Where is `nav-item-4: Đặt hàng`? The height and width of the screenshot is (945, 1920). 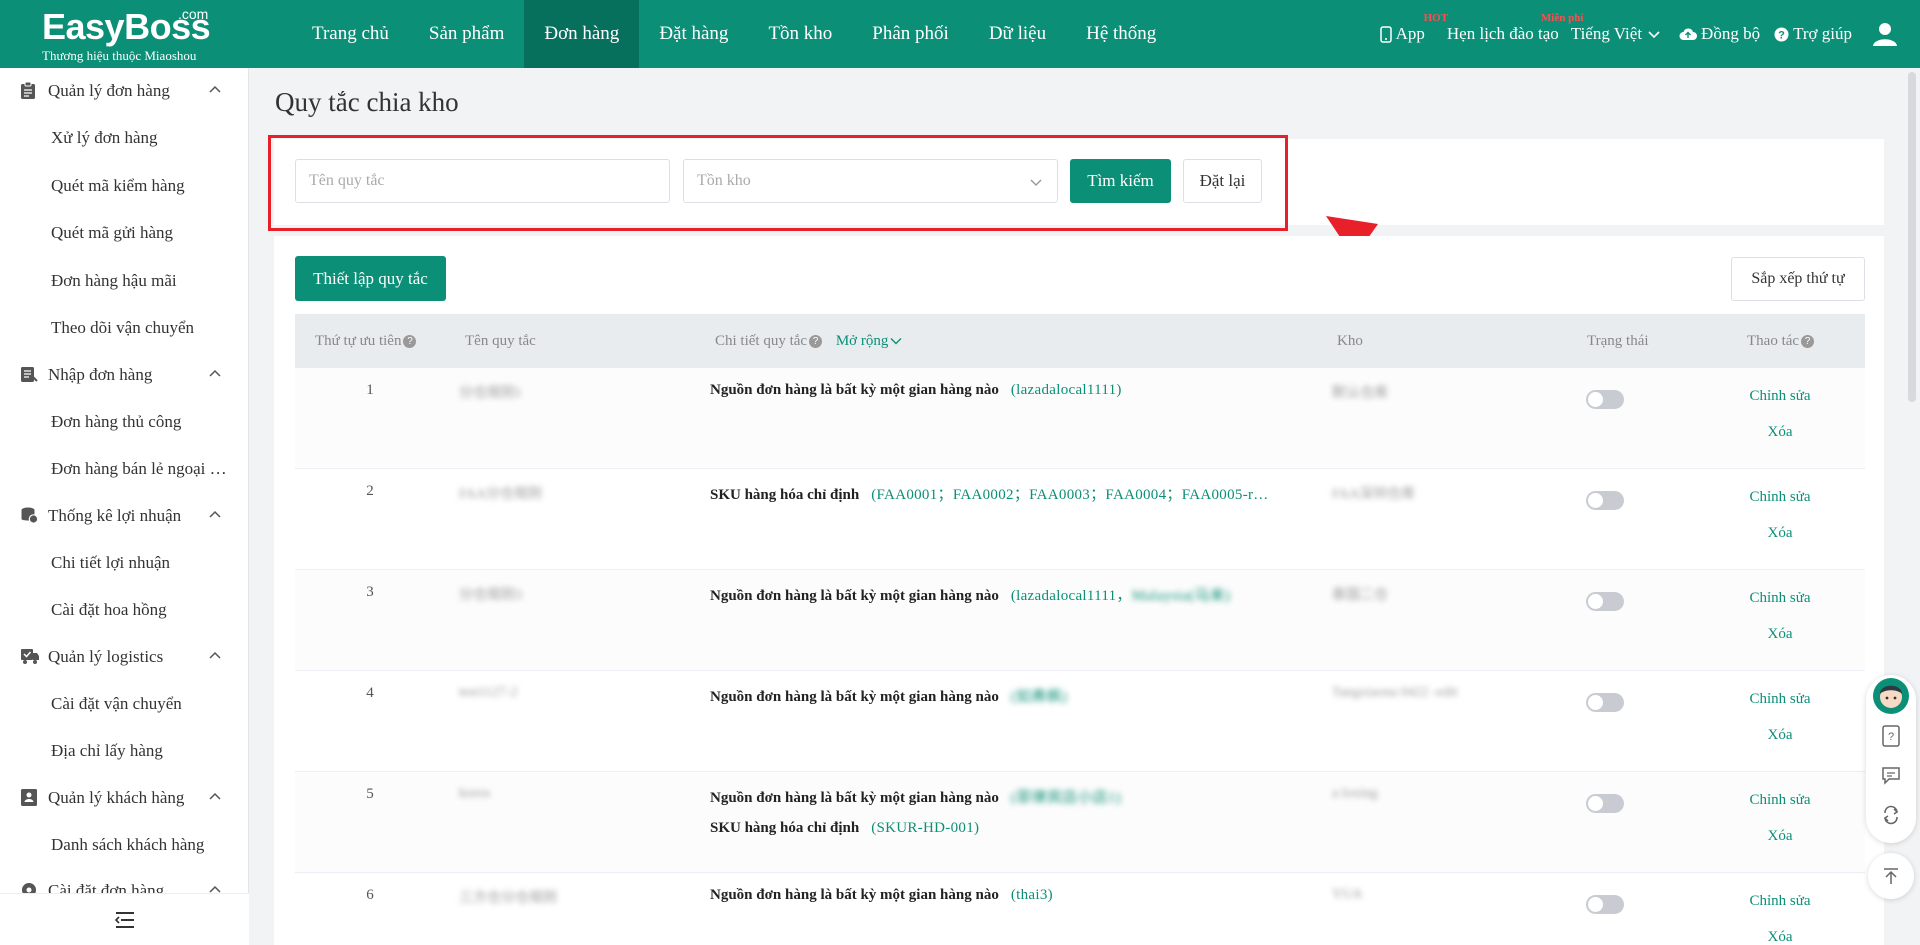
nav-item-4: Đặt hàng is located at coordinates (693, 34).